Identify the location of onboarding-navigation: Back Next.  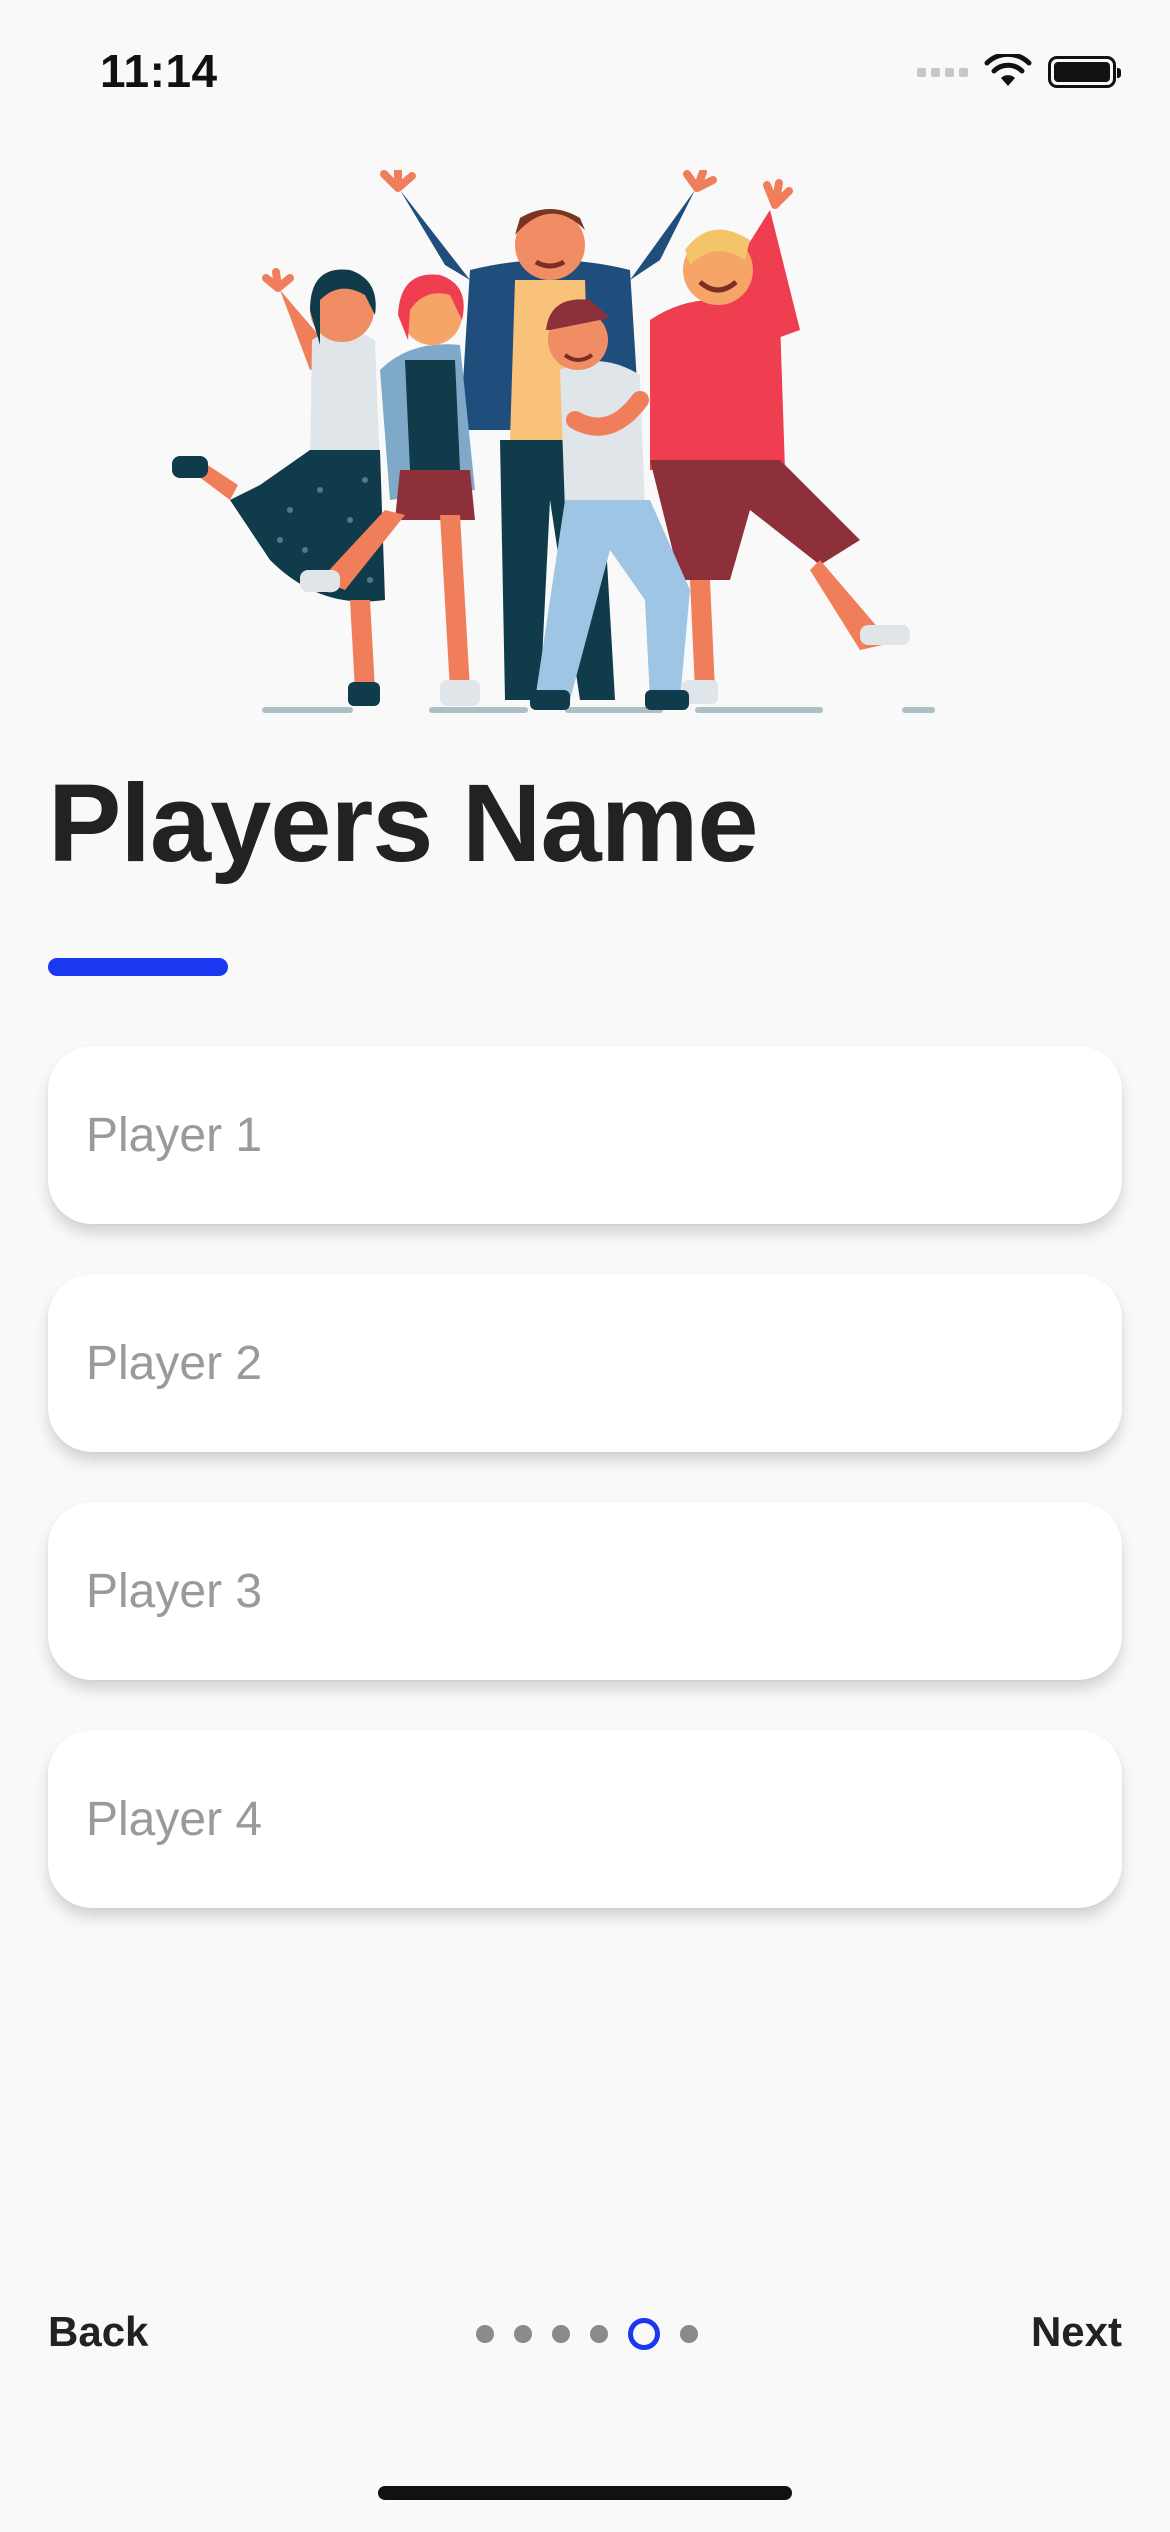
(585, 2335).